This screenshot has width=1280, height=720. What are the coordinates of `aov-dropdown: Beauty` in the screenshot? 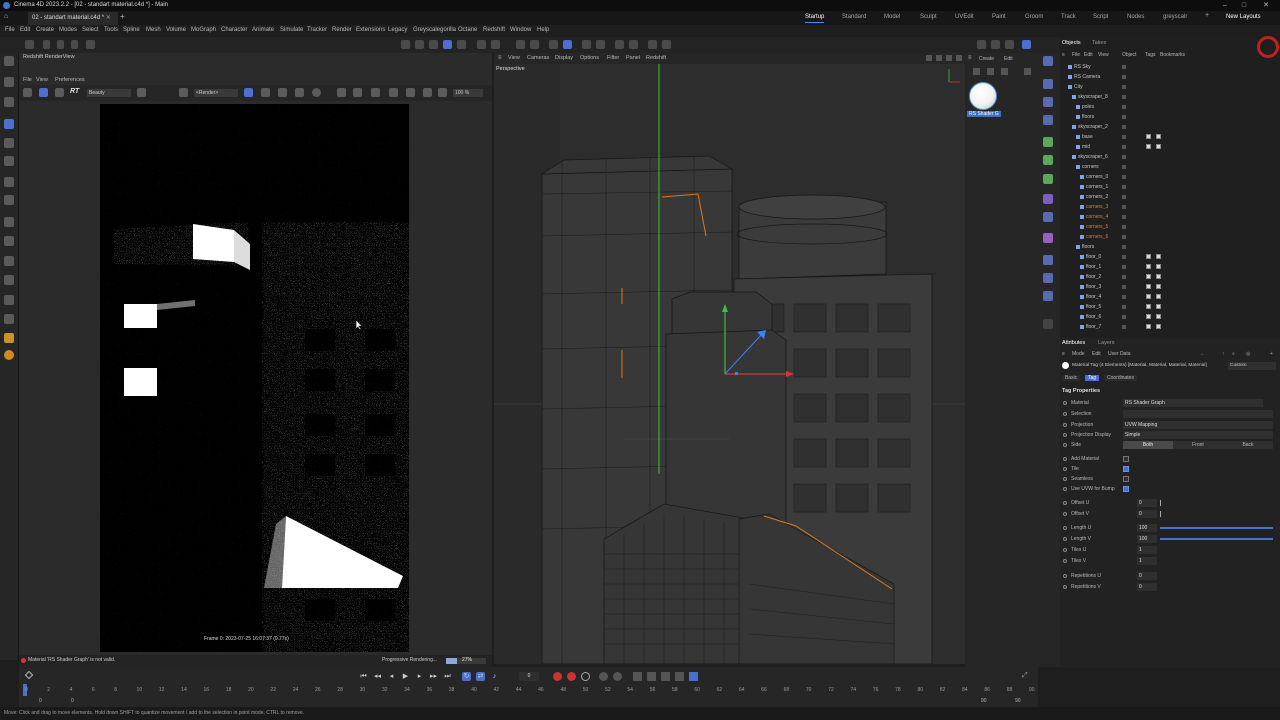 It's located at (109, 93).